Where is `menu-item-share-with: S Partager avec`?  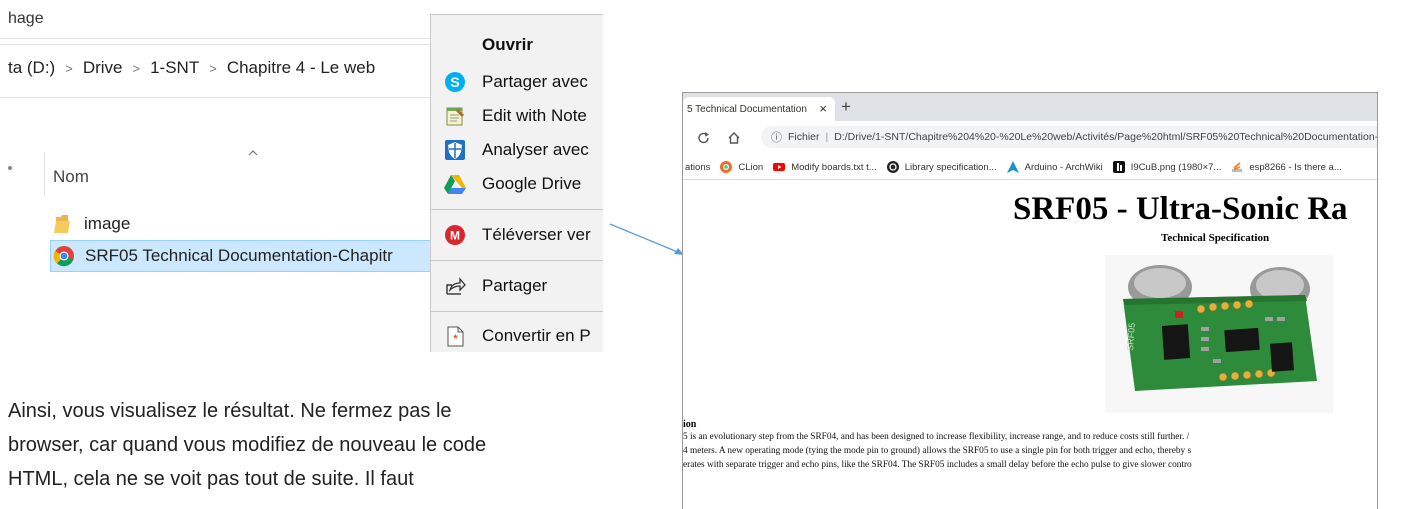
menu-item-share-with: S Partager avec is located at coordinates (517, 82).